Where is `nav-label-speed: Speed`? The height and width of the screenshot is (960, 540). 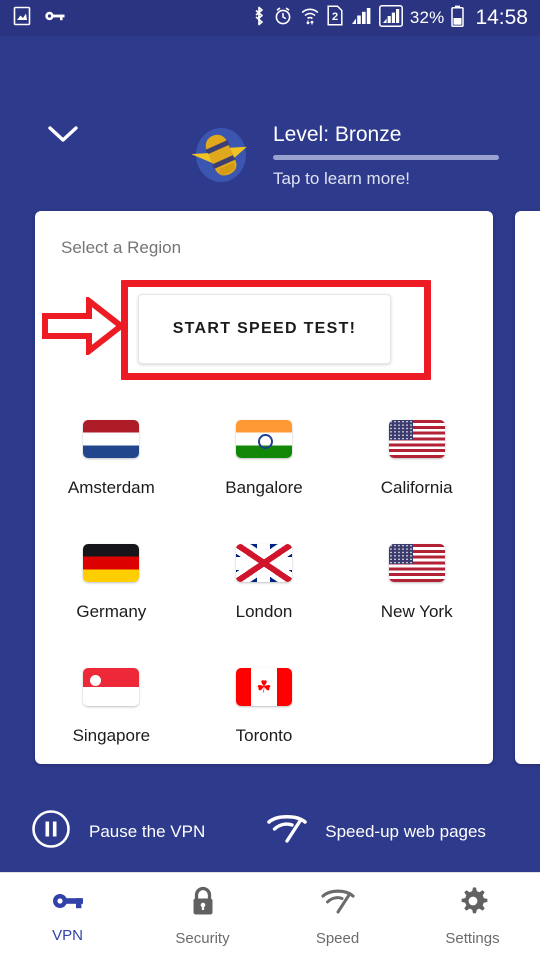
nav-label-speed: Speed is located at coordinates (337, 938).